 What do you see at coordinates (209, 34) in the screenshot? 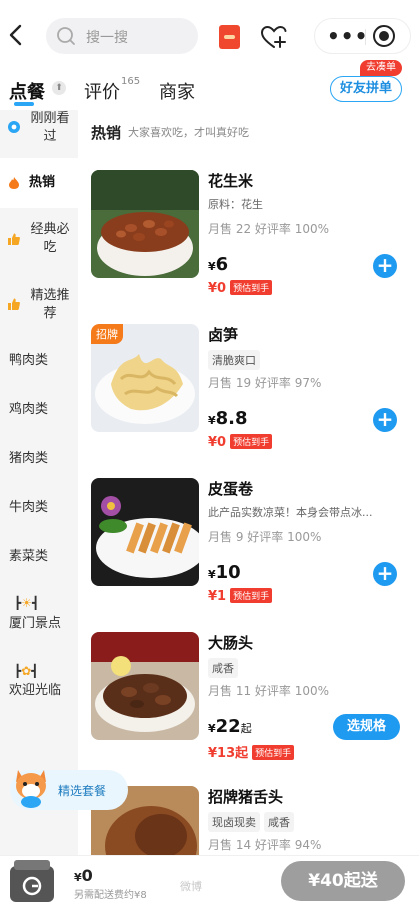
I see `top-bar: 搜一搜 •••` at bounding box center [209, 34].